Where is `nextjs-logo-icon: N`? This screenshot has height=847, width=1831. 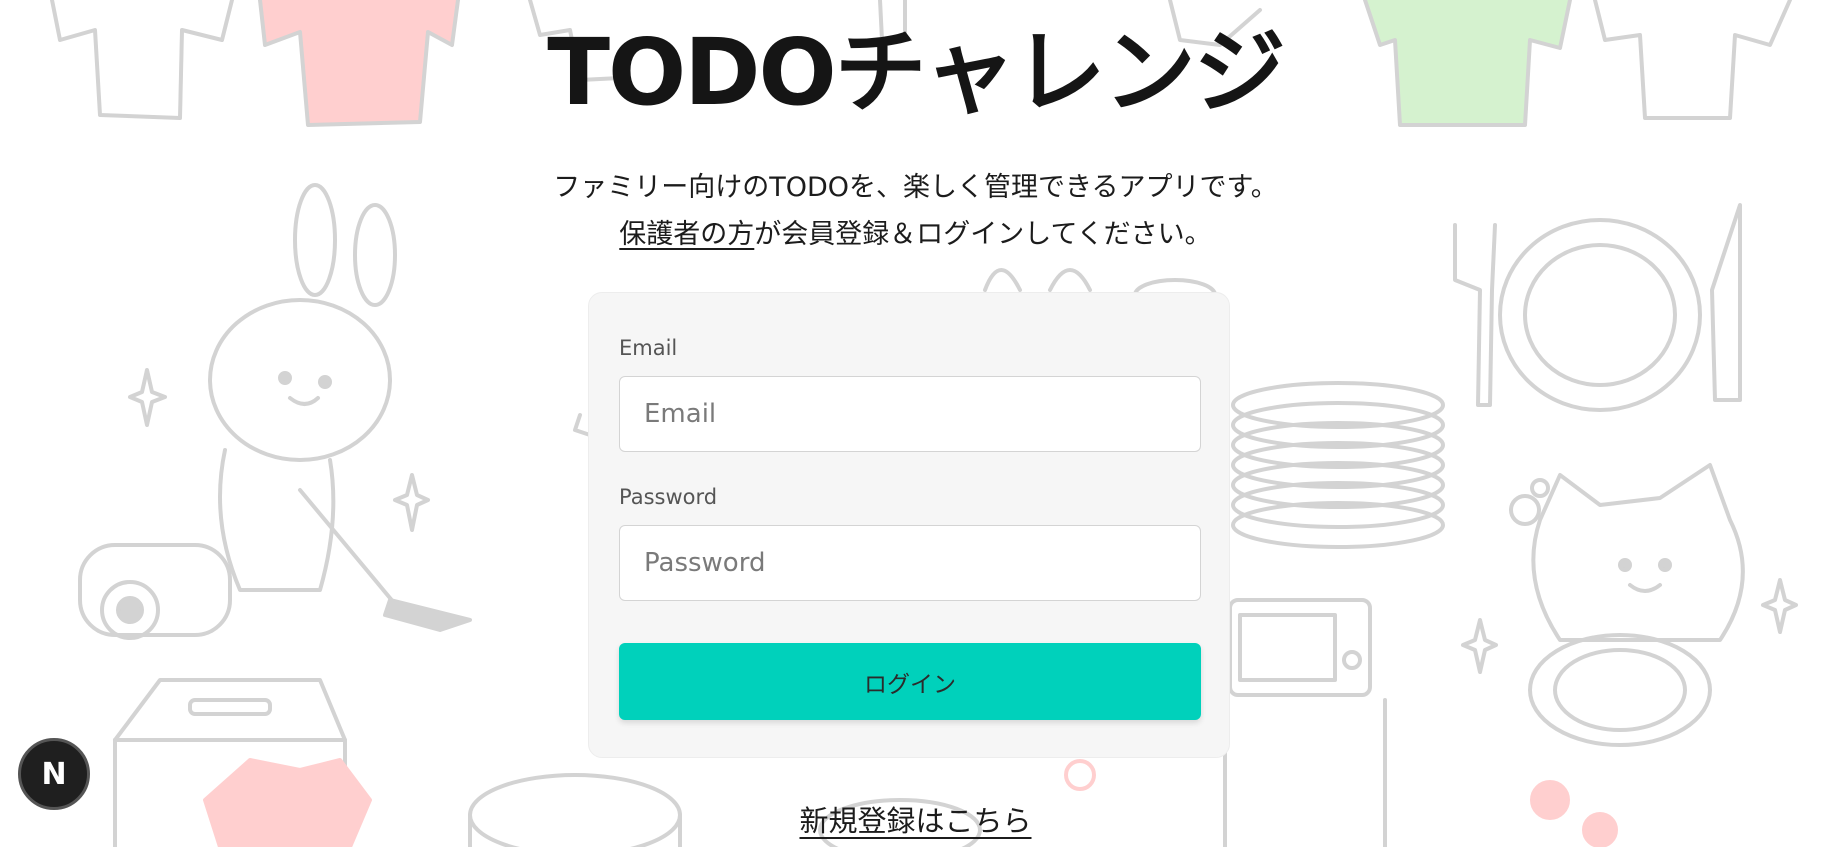
nextjs-logo-icon: N is located at coordinates (54, 774).